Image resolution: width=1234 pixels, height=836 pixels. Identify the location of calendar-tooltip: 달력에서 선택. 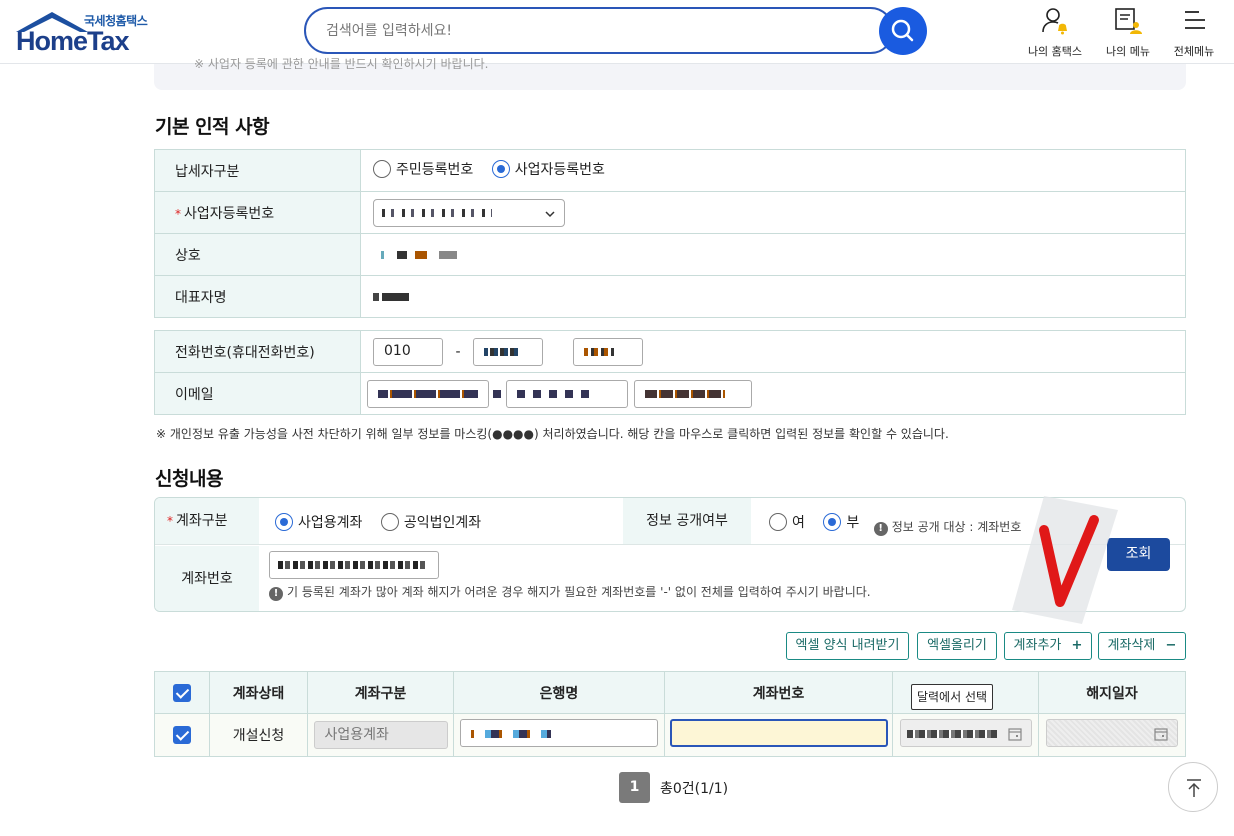
(952, 697).